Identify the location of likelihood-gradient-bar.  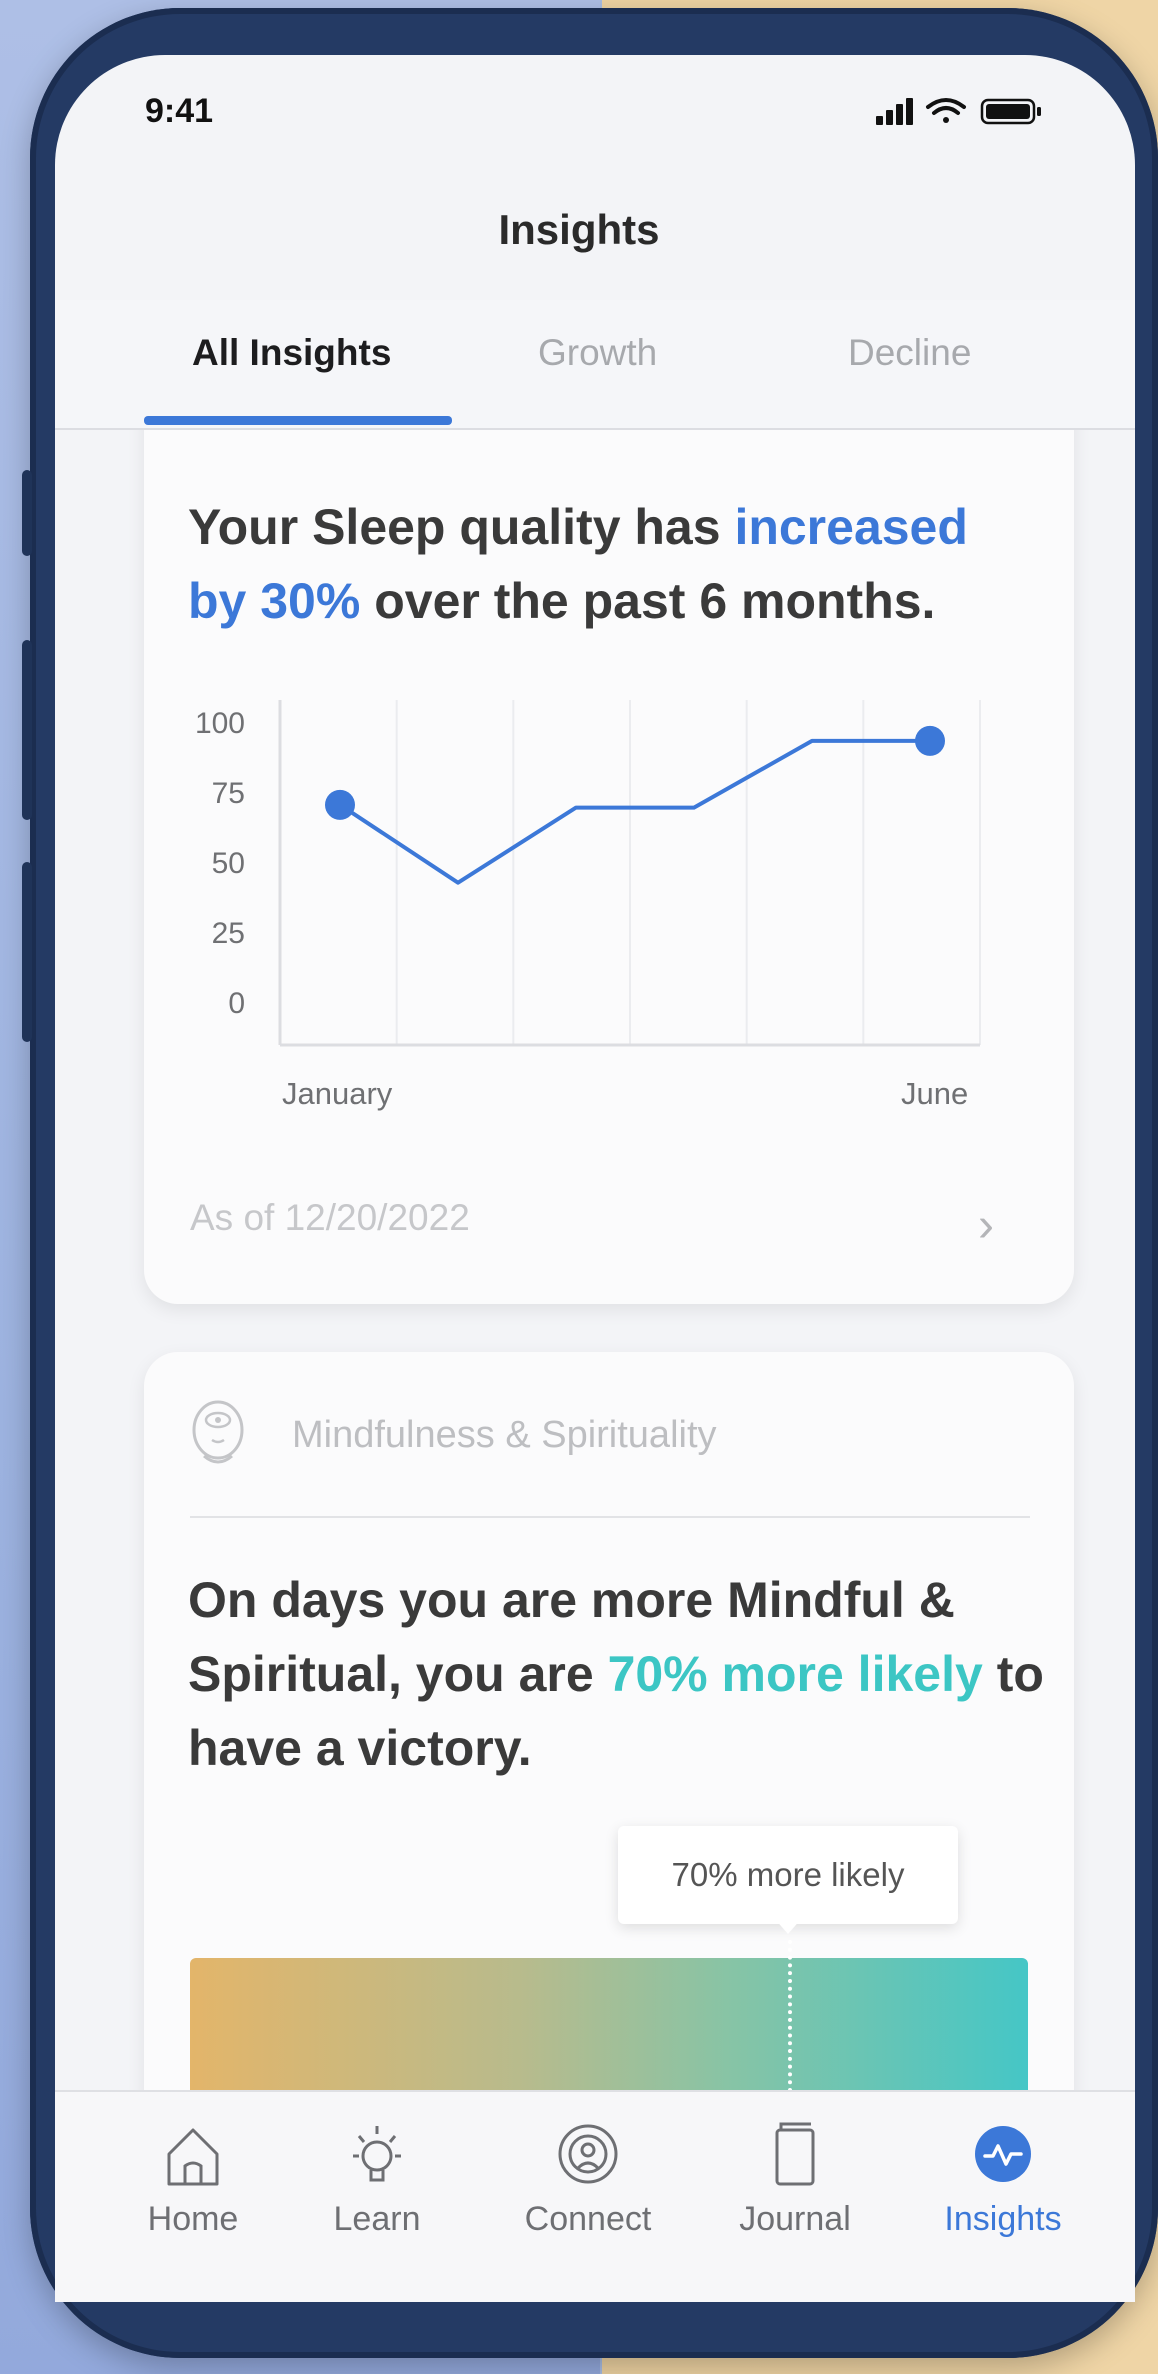
(609, 2028).